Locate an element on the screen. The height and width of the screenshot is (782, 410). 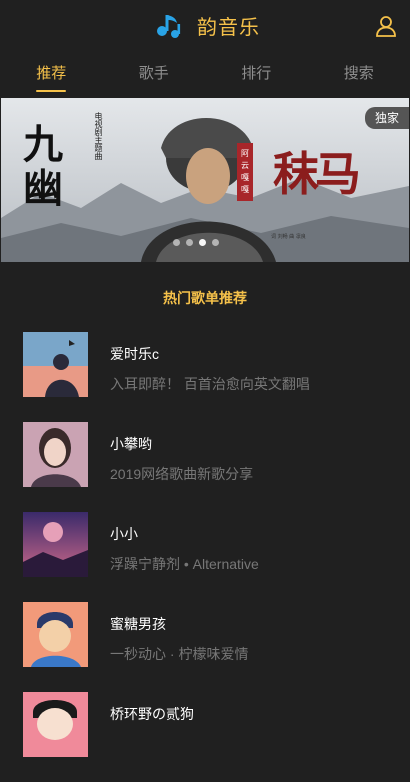
list-item: 爱时乐c 入耳即醉！ 百首治愈向英文翻唱 is located at coordinates (205, 377).